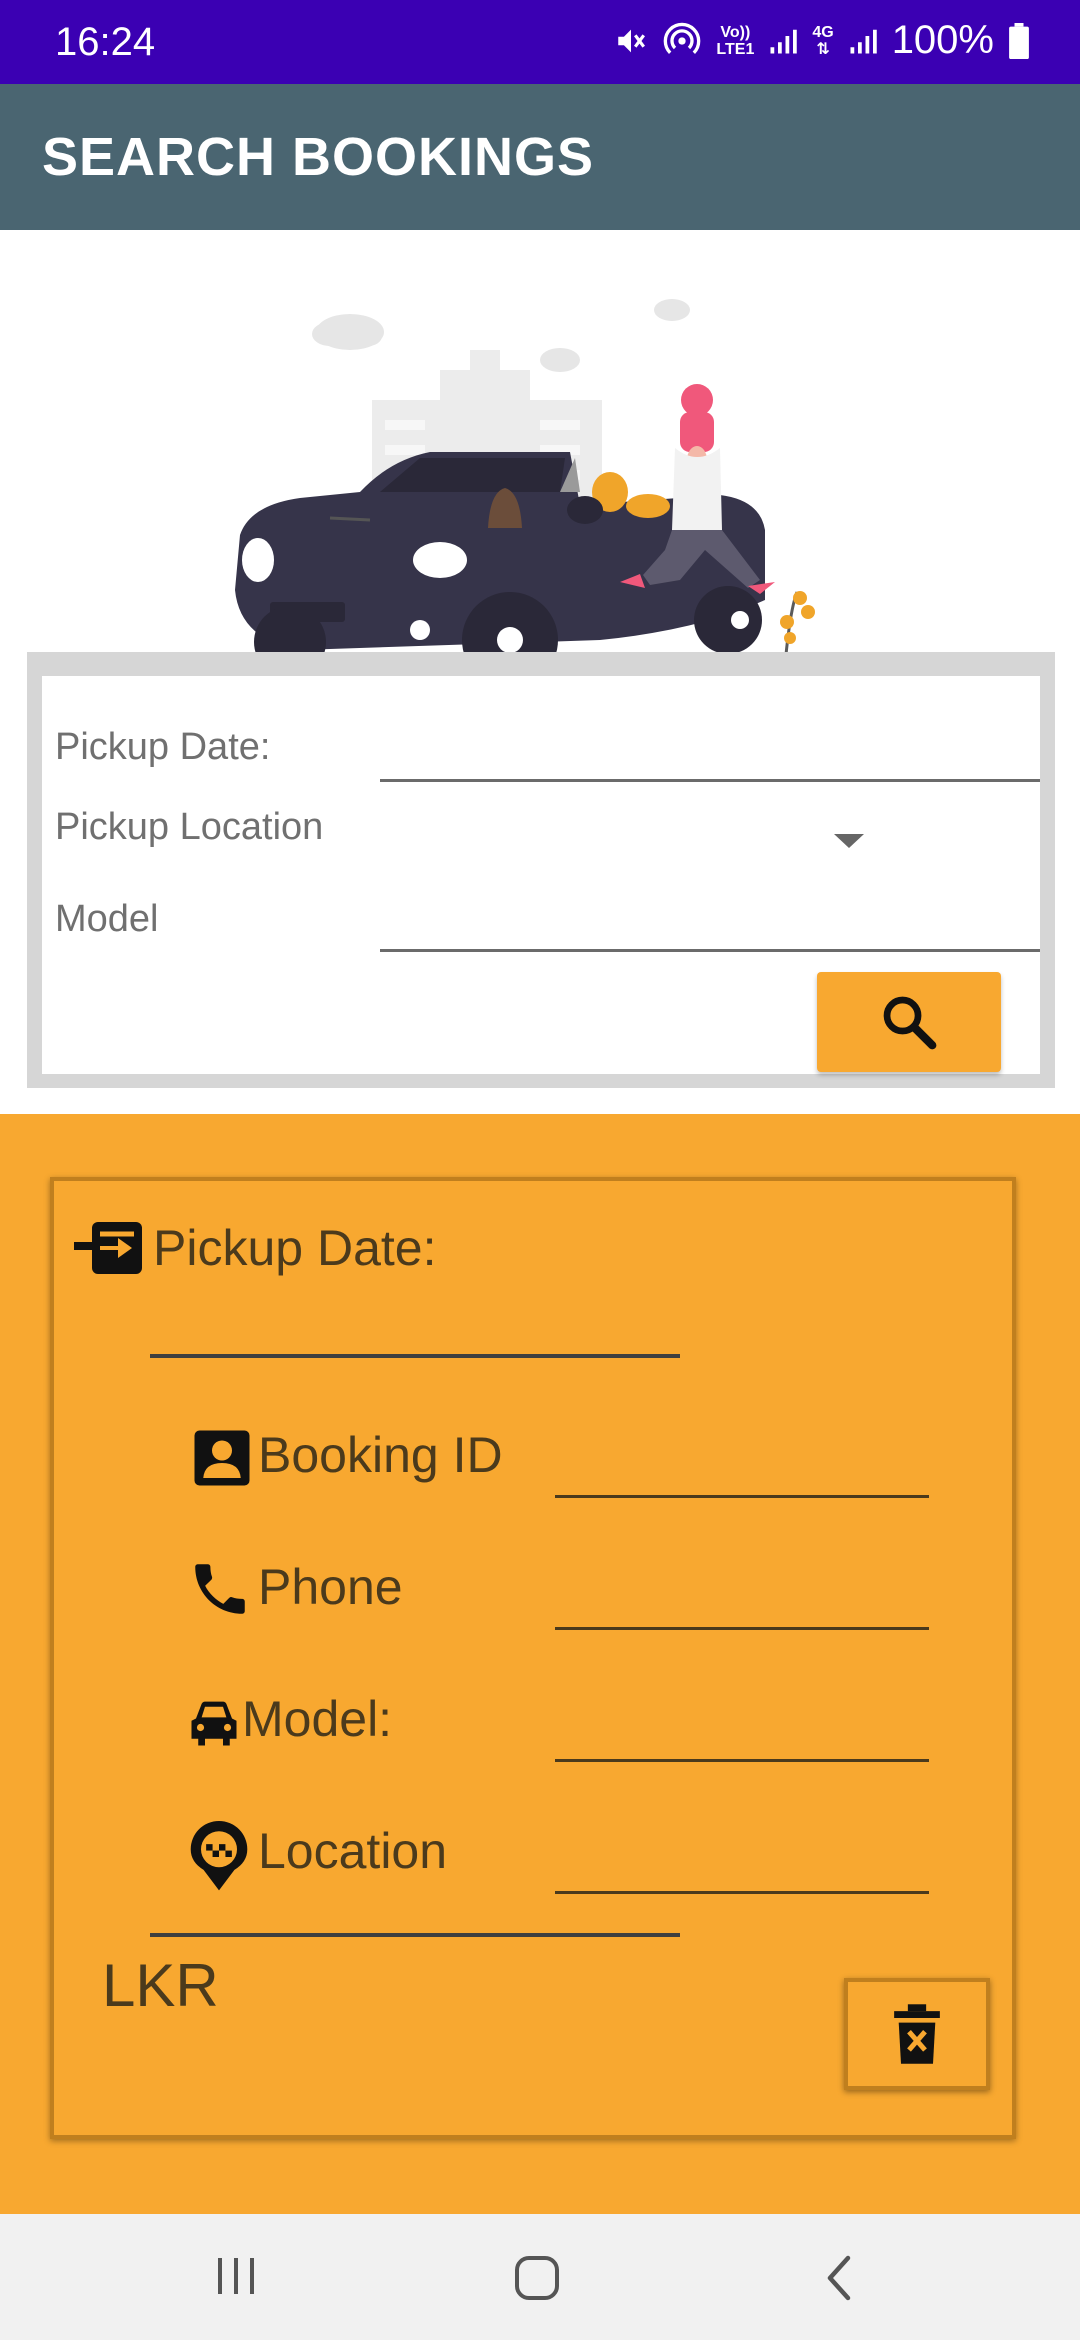 The image size is (1080, 2340). I want to click on nav-bar, so click(540, 2277).